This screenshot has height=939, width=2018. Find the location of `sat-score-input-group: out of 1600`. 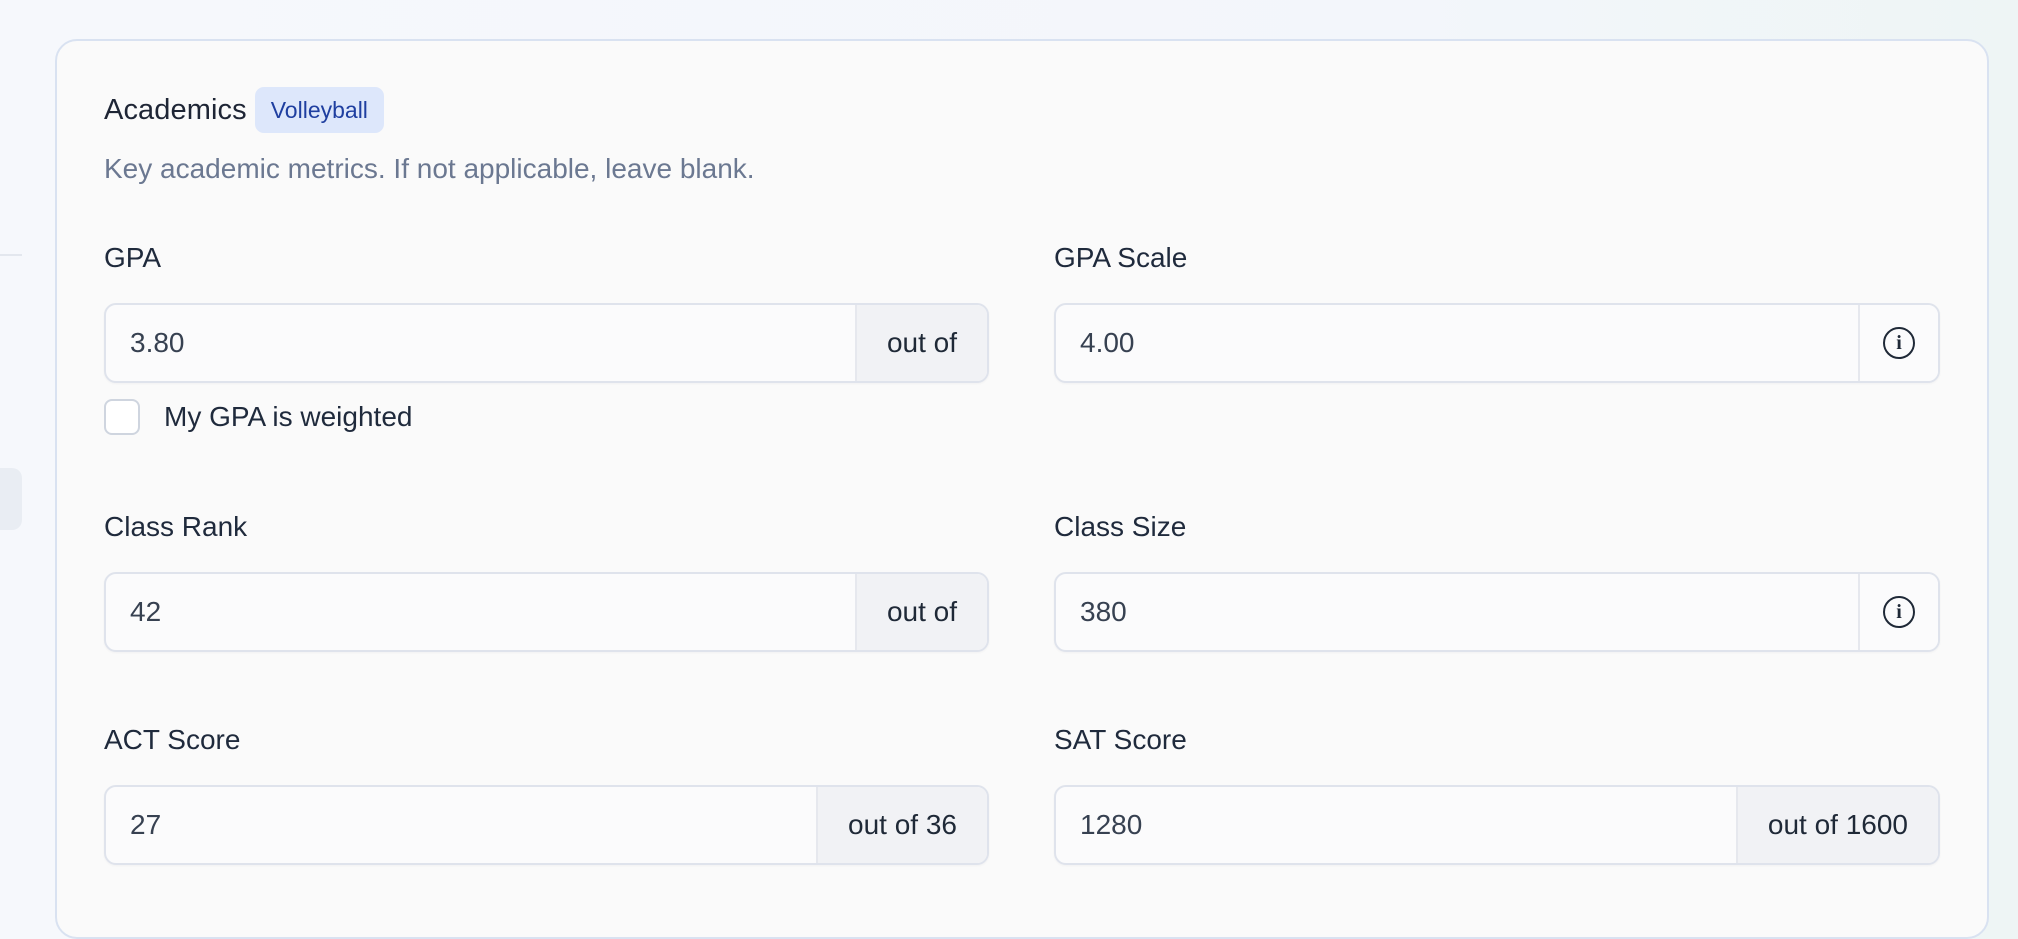

sat-score-input-group: out of 1600 is located at coordinates (1497, 825).